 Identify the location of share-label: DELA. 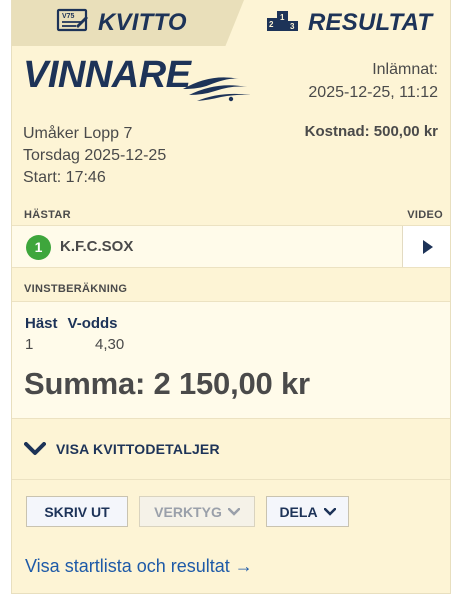
(298, 511).